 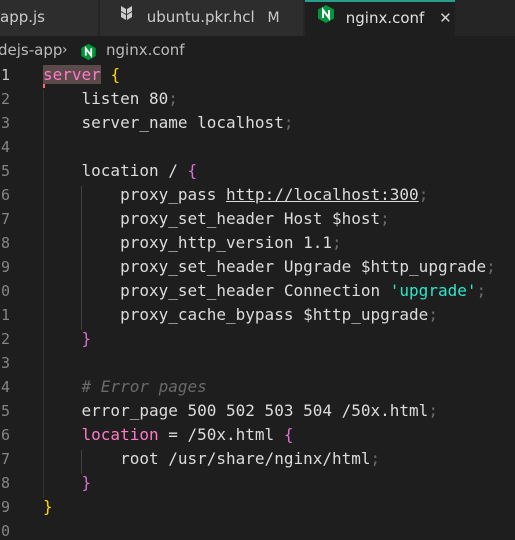 What do you see at coordinates (226, 242) in the screenshot?
I see `code-text: proxy_http_version 1.1` at bounding box center [226, 242].